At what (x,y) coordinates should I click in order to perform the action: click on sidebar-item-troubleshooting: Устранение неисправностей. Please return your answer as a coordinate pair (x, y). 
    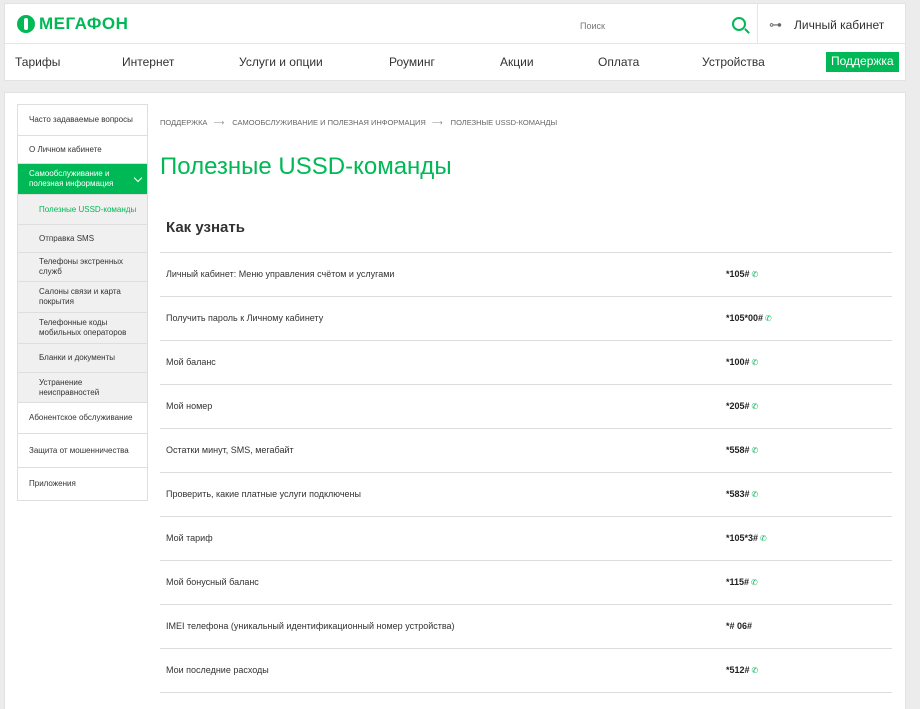
    Looking at the image, I should click on (82, 388).